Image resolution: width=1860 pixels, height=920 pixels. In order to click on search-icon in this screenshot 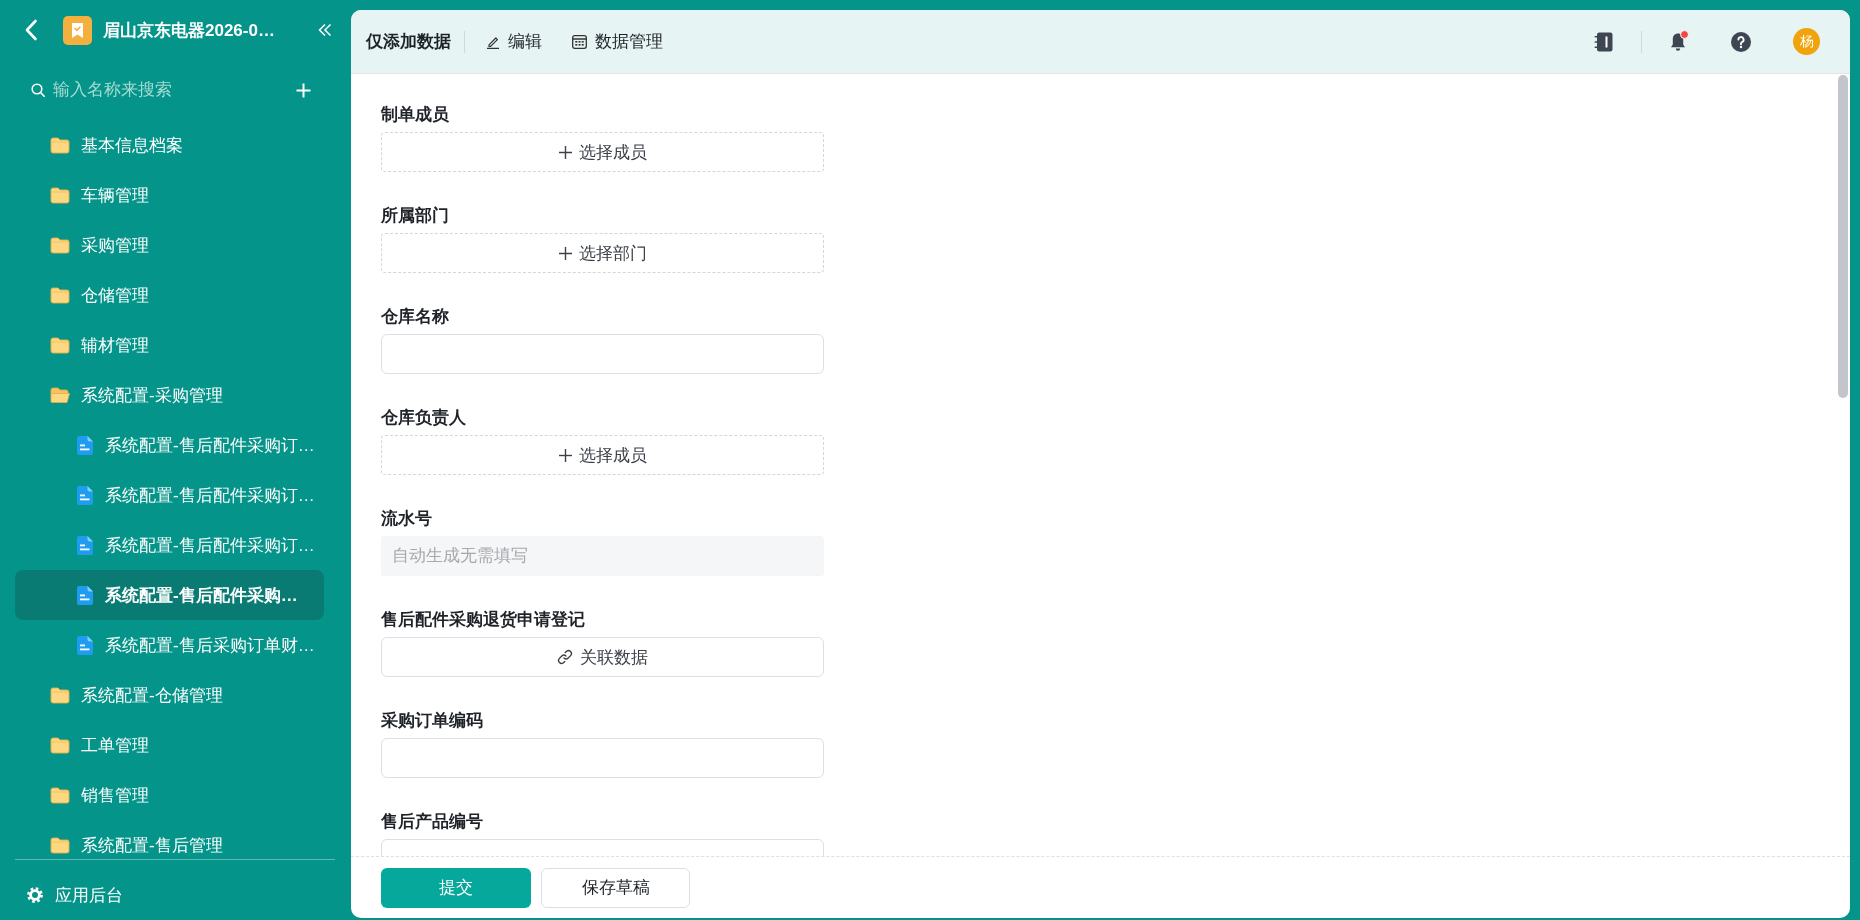, I will do `click(38, 90)`.